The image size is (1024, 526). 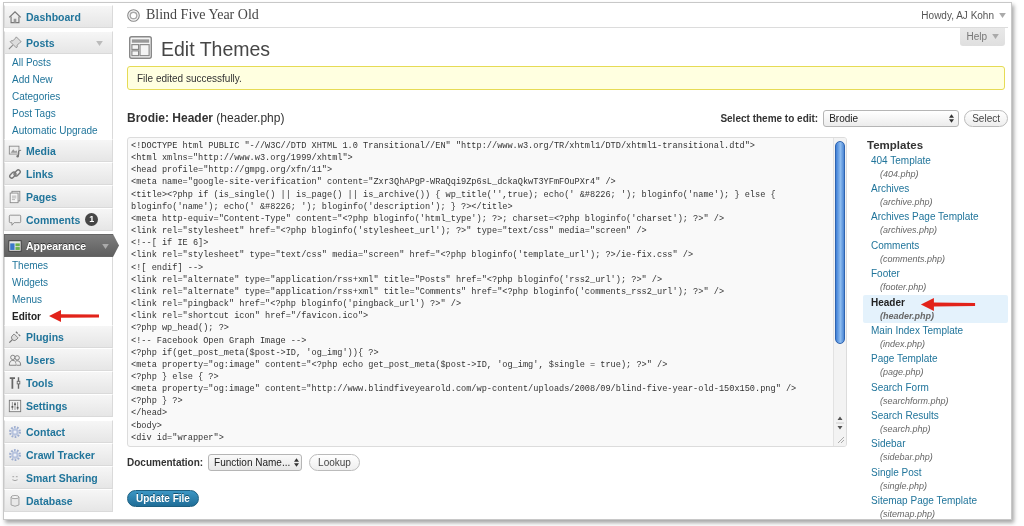 I want to click on tools-icon, so click(x=15, y=382).